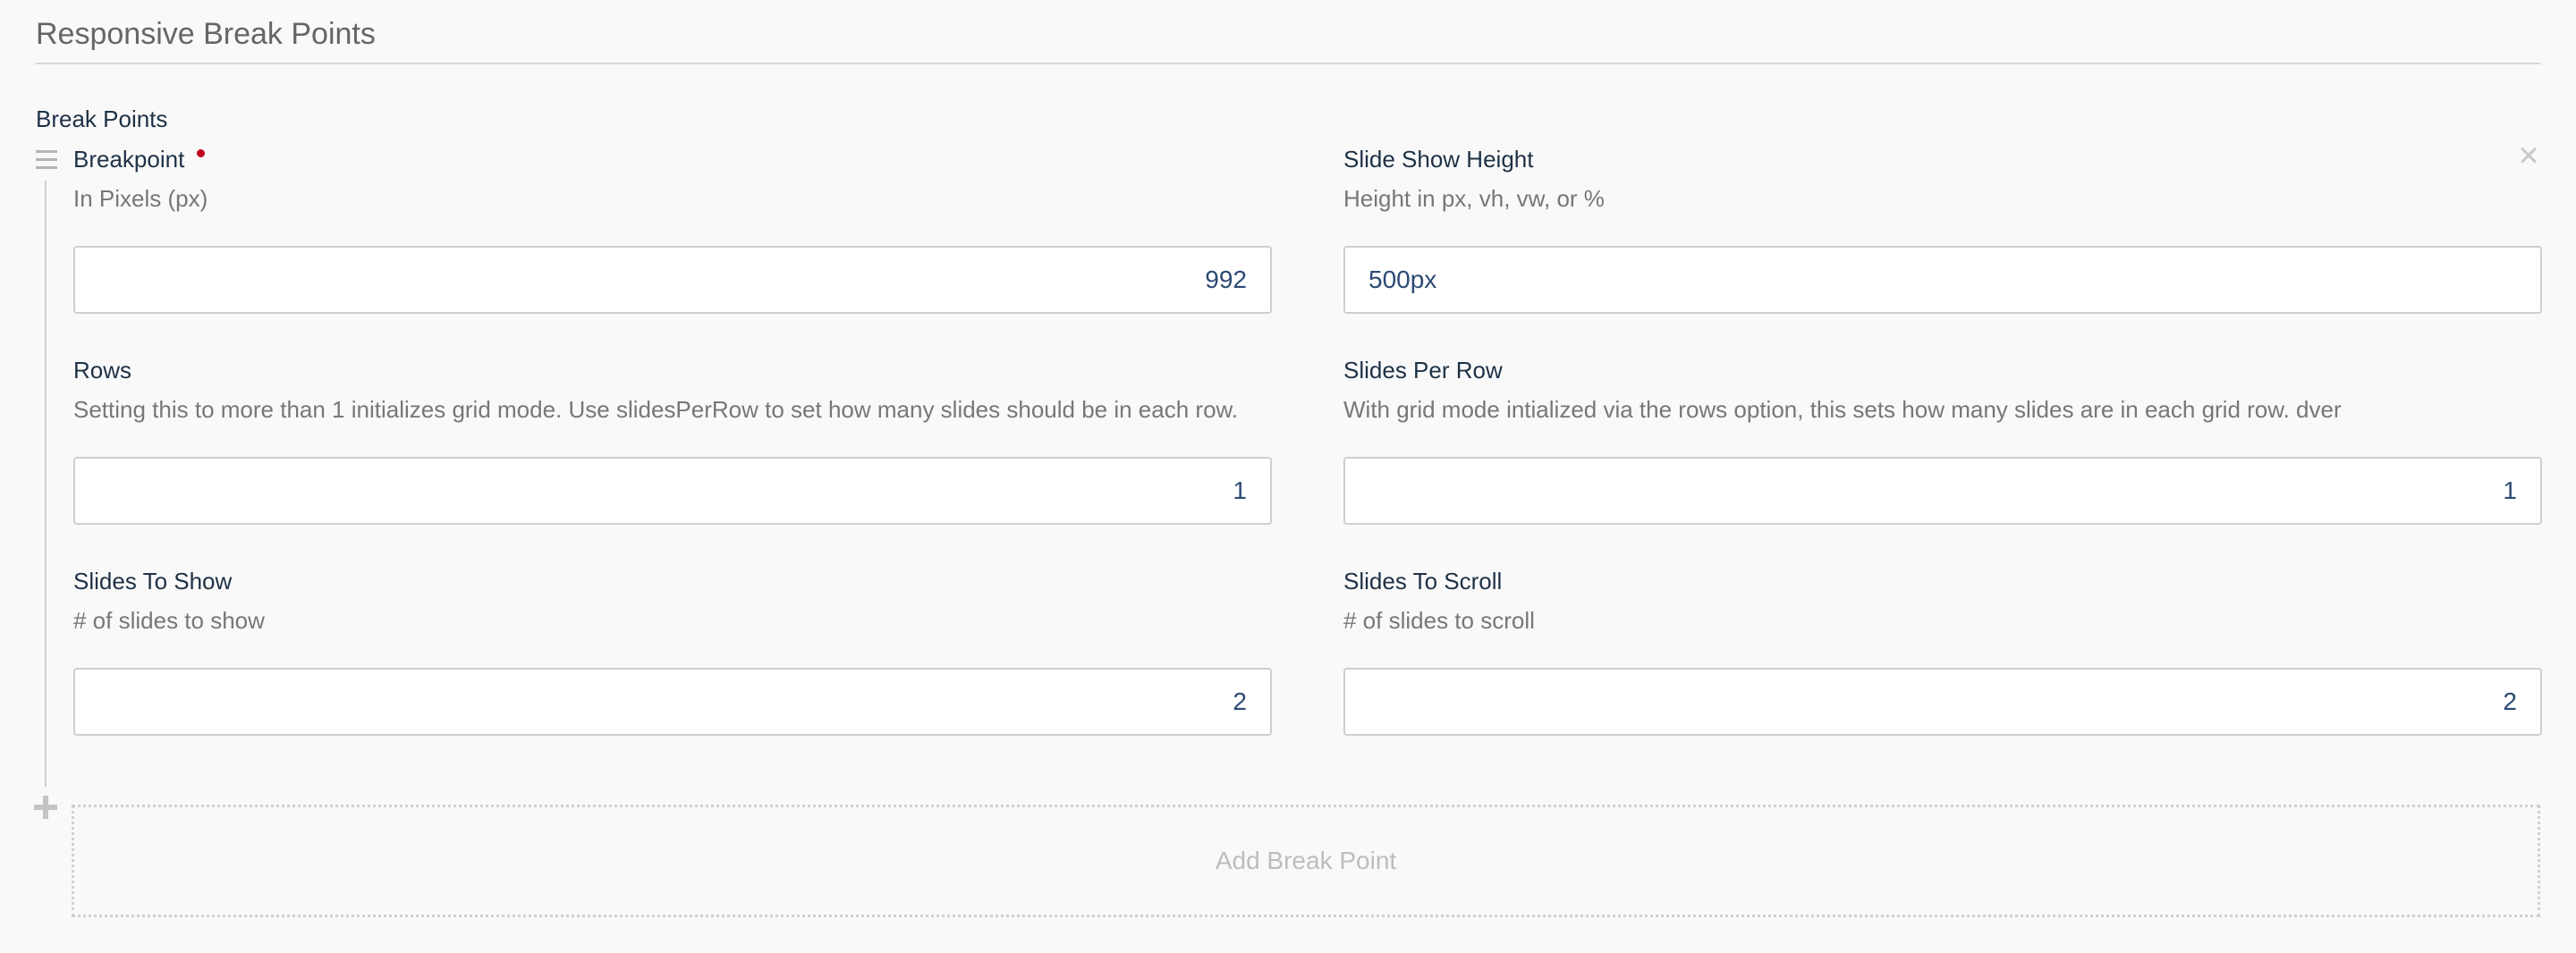 The image size is (2576, 953). I want to click on slide-show-height-description: Height in px, vh, vw, or %, so click(1474, 198).